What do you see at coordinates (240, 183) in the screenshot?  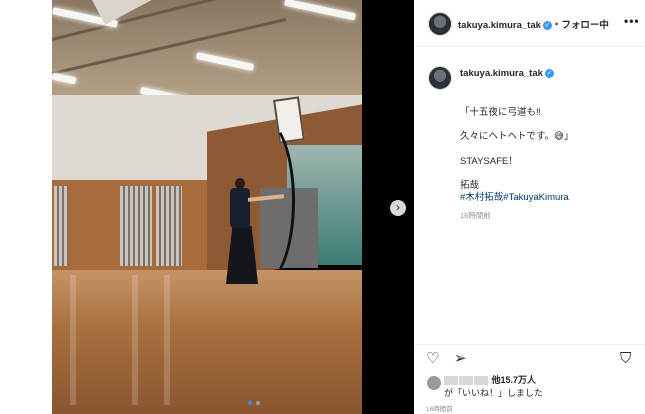 I see `archer-head` at bounding box center [240, 183].